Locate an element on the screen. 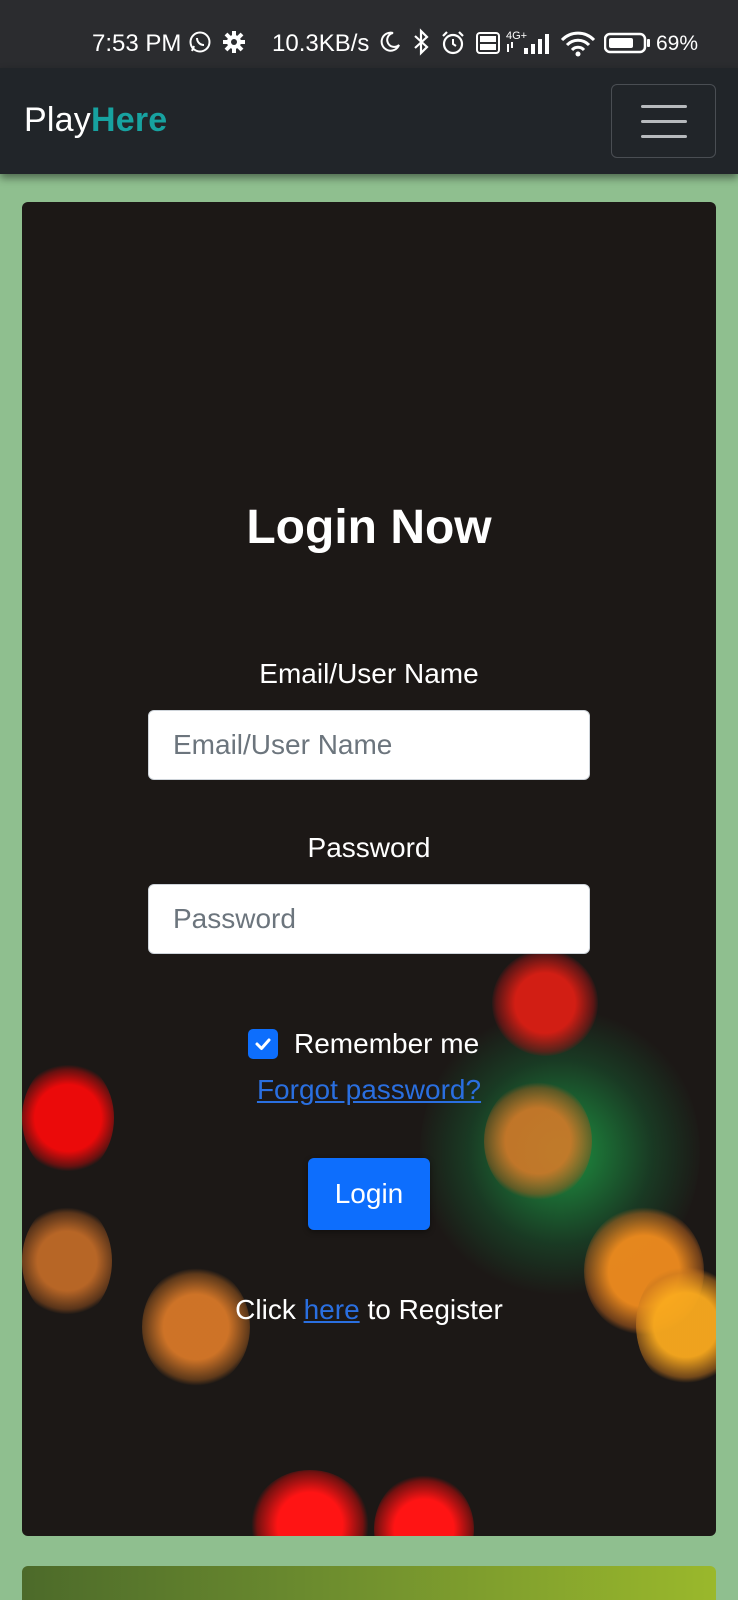  wifi-icon is located at coordinates (578, 44).